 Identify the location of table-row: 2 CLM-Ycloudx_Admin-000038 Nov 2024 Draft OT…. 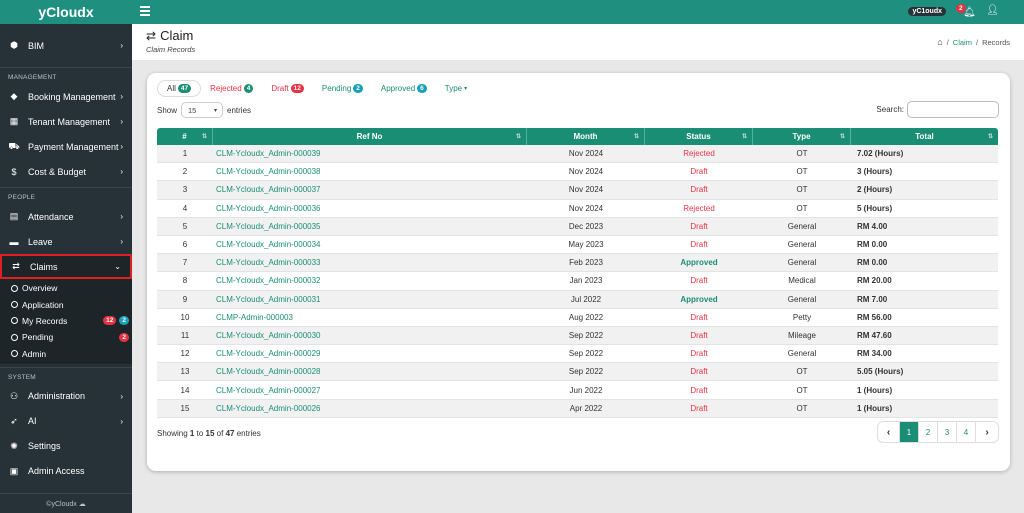
(577, 172).